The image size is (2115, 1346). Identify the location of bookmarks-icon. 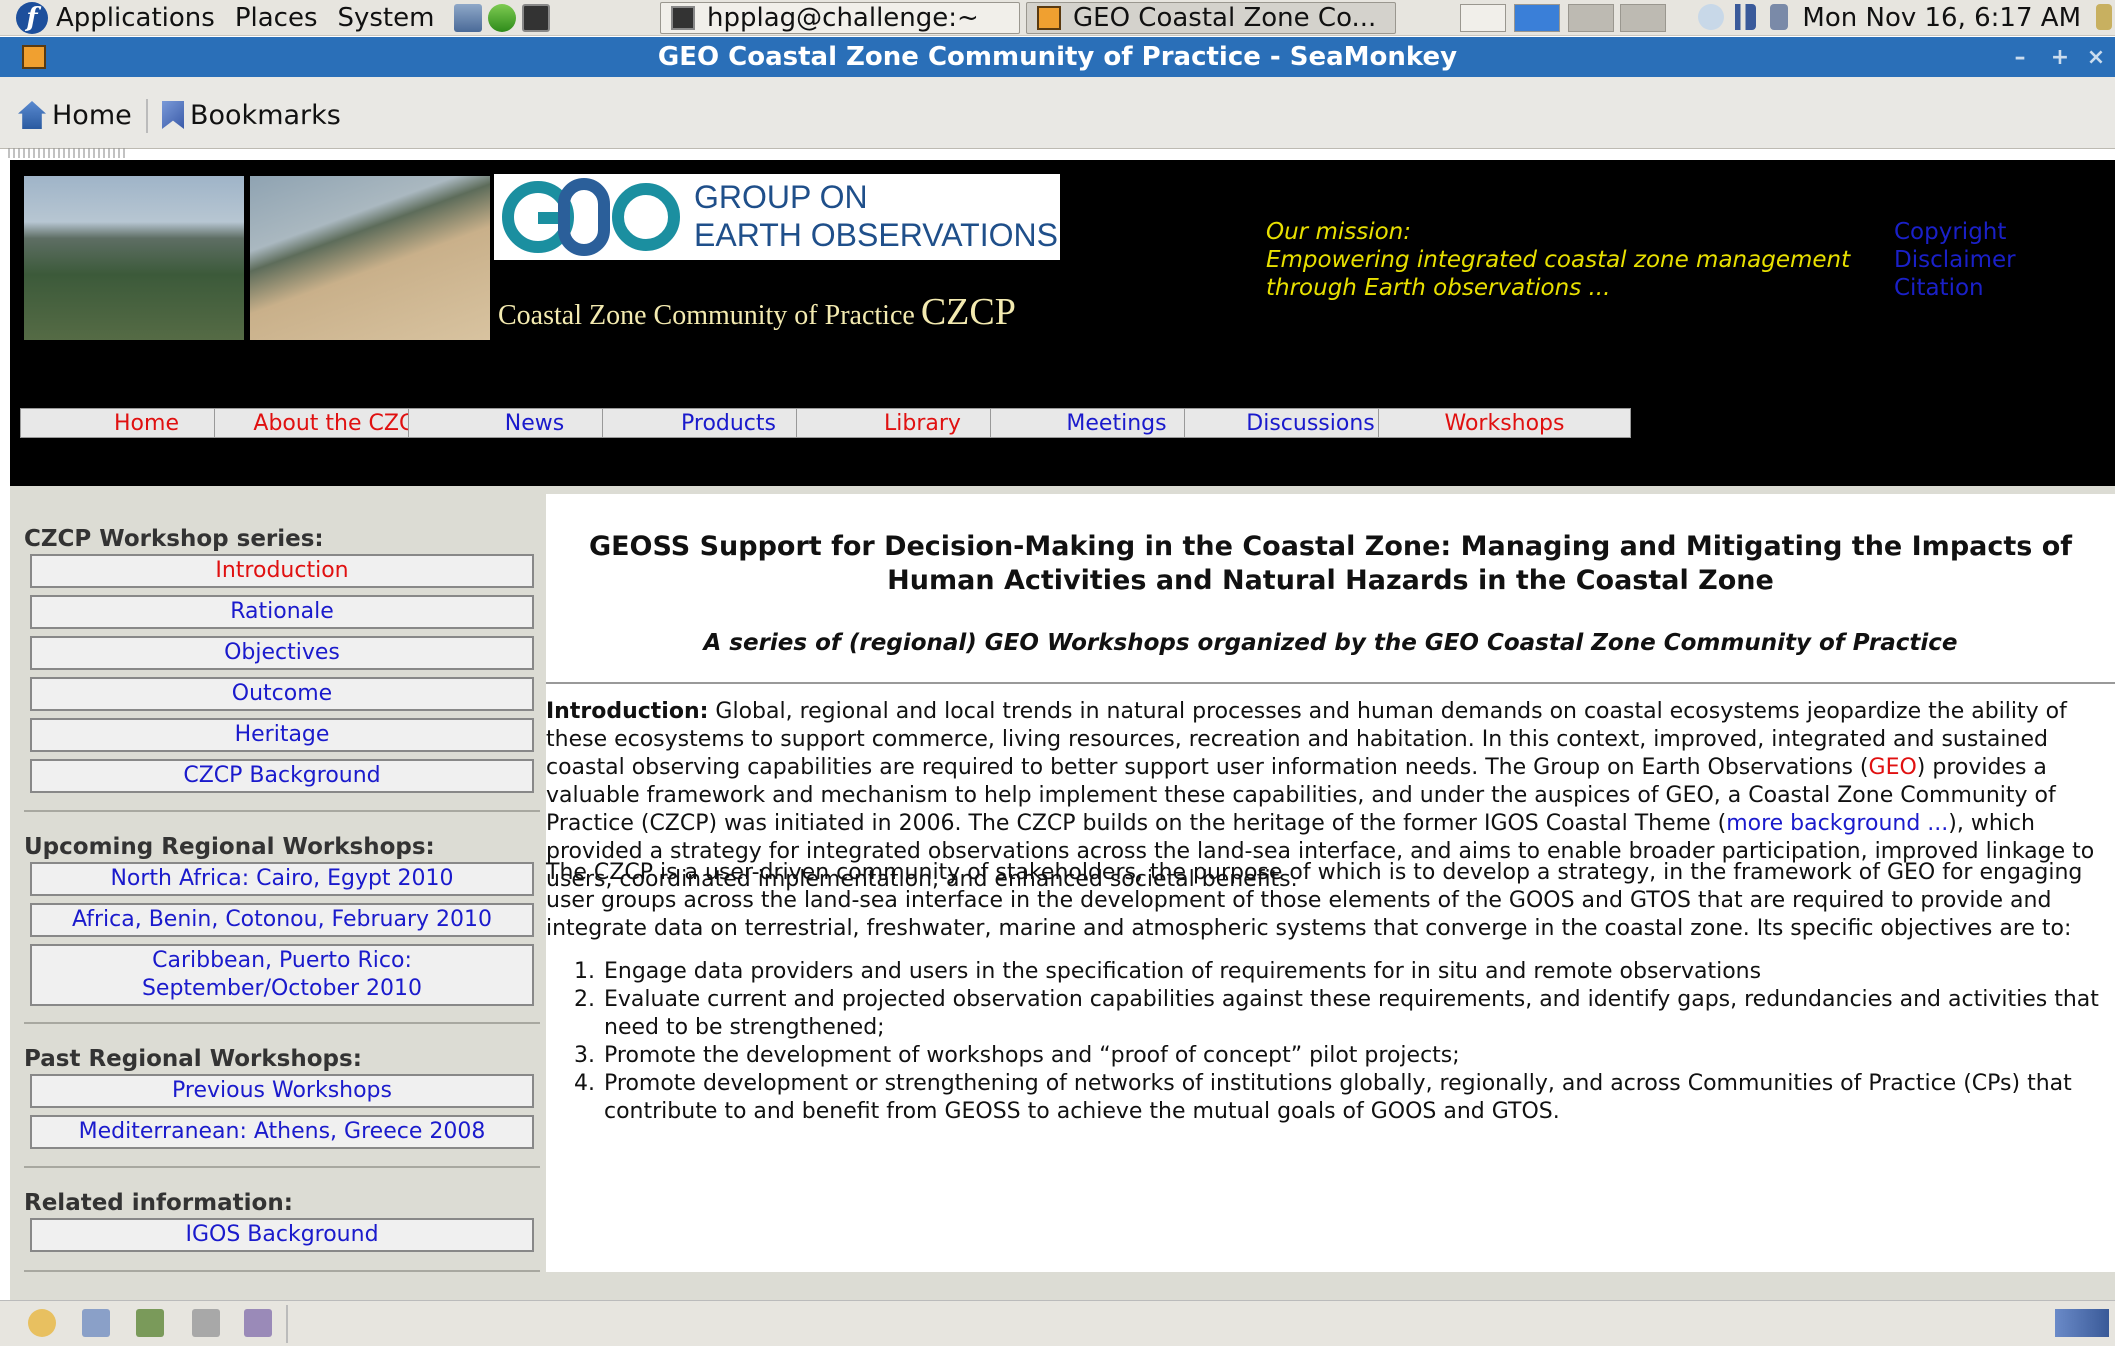
(173, 115).